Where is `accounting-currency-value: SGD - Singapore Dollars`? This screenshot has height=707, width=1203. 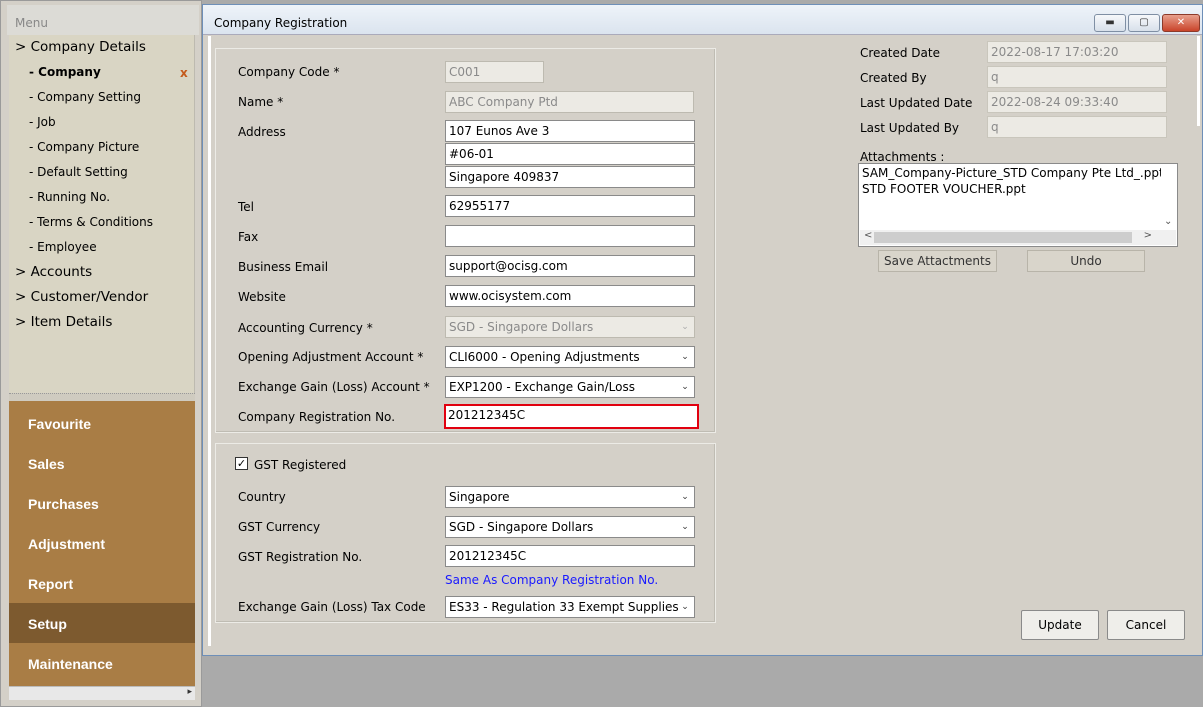 accounting-currency-value: SGD - Singapore Dollars is located at coordinates (521, 327).